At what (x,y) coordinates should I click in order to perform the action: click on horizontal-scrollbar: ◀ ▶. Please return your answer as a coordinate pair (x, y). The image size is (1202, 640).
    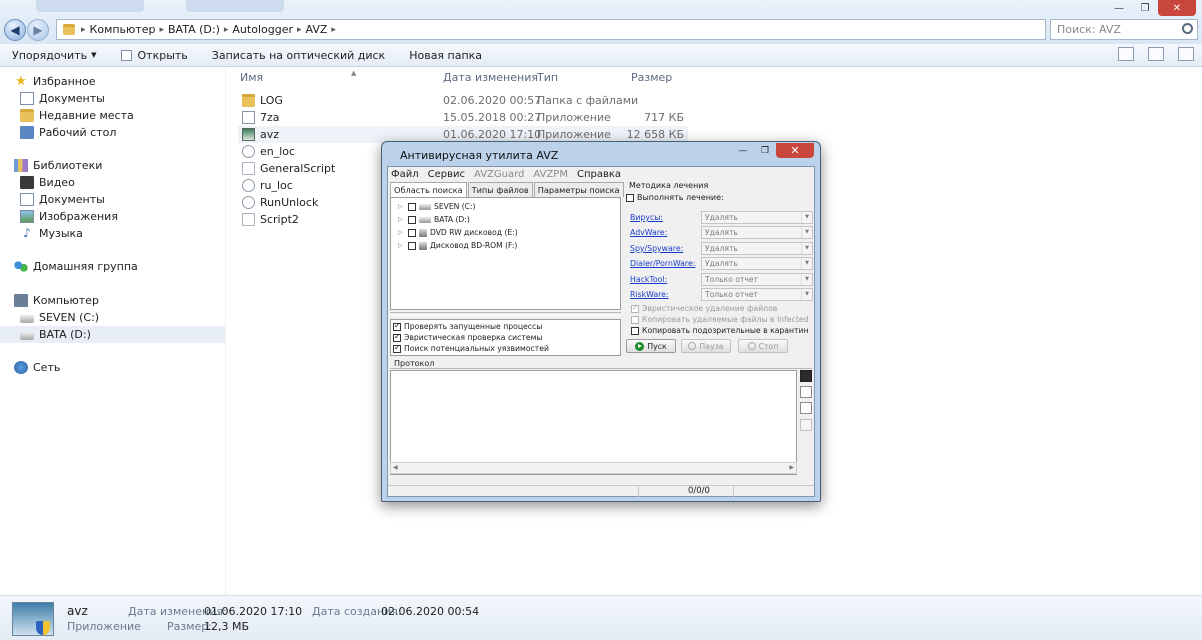
    Looking at the image, I should click on (593, 468).